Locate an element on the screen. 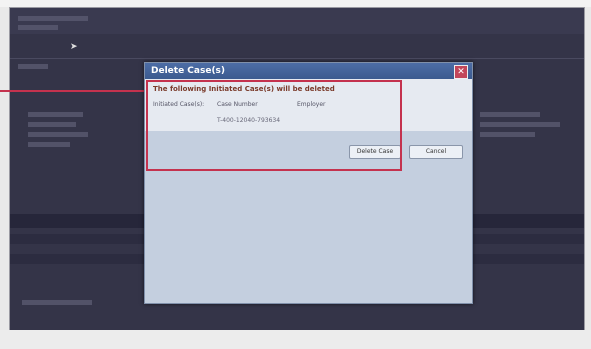 The width and height of the screenshot is (591, 349). callout-highlight-box is located at coordinates (274, 125).